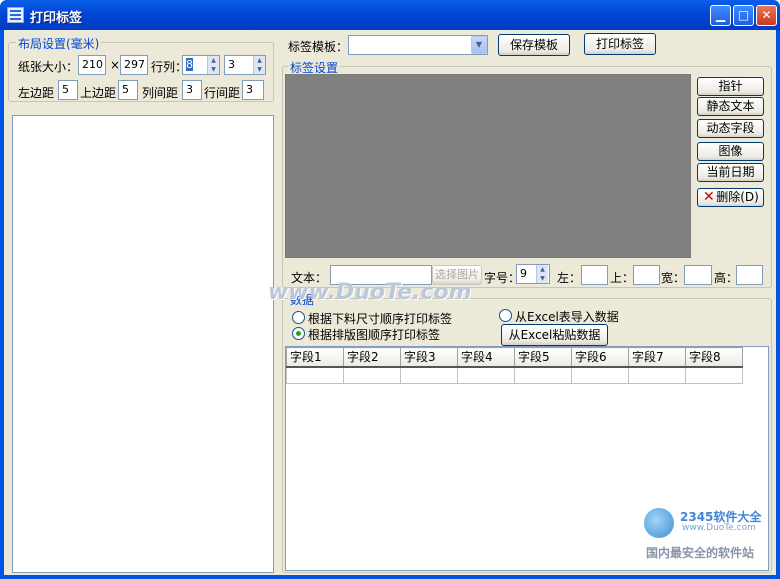  I want to click on left-margin-label: 左边距, so click(36, 93).